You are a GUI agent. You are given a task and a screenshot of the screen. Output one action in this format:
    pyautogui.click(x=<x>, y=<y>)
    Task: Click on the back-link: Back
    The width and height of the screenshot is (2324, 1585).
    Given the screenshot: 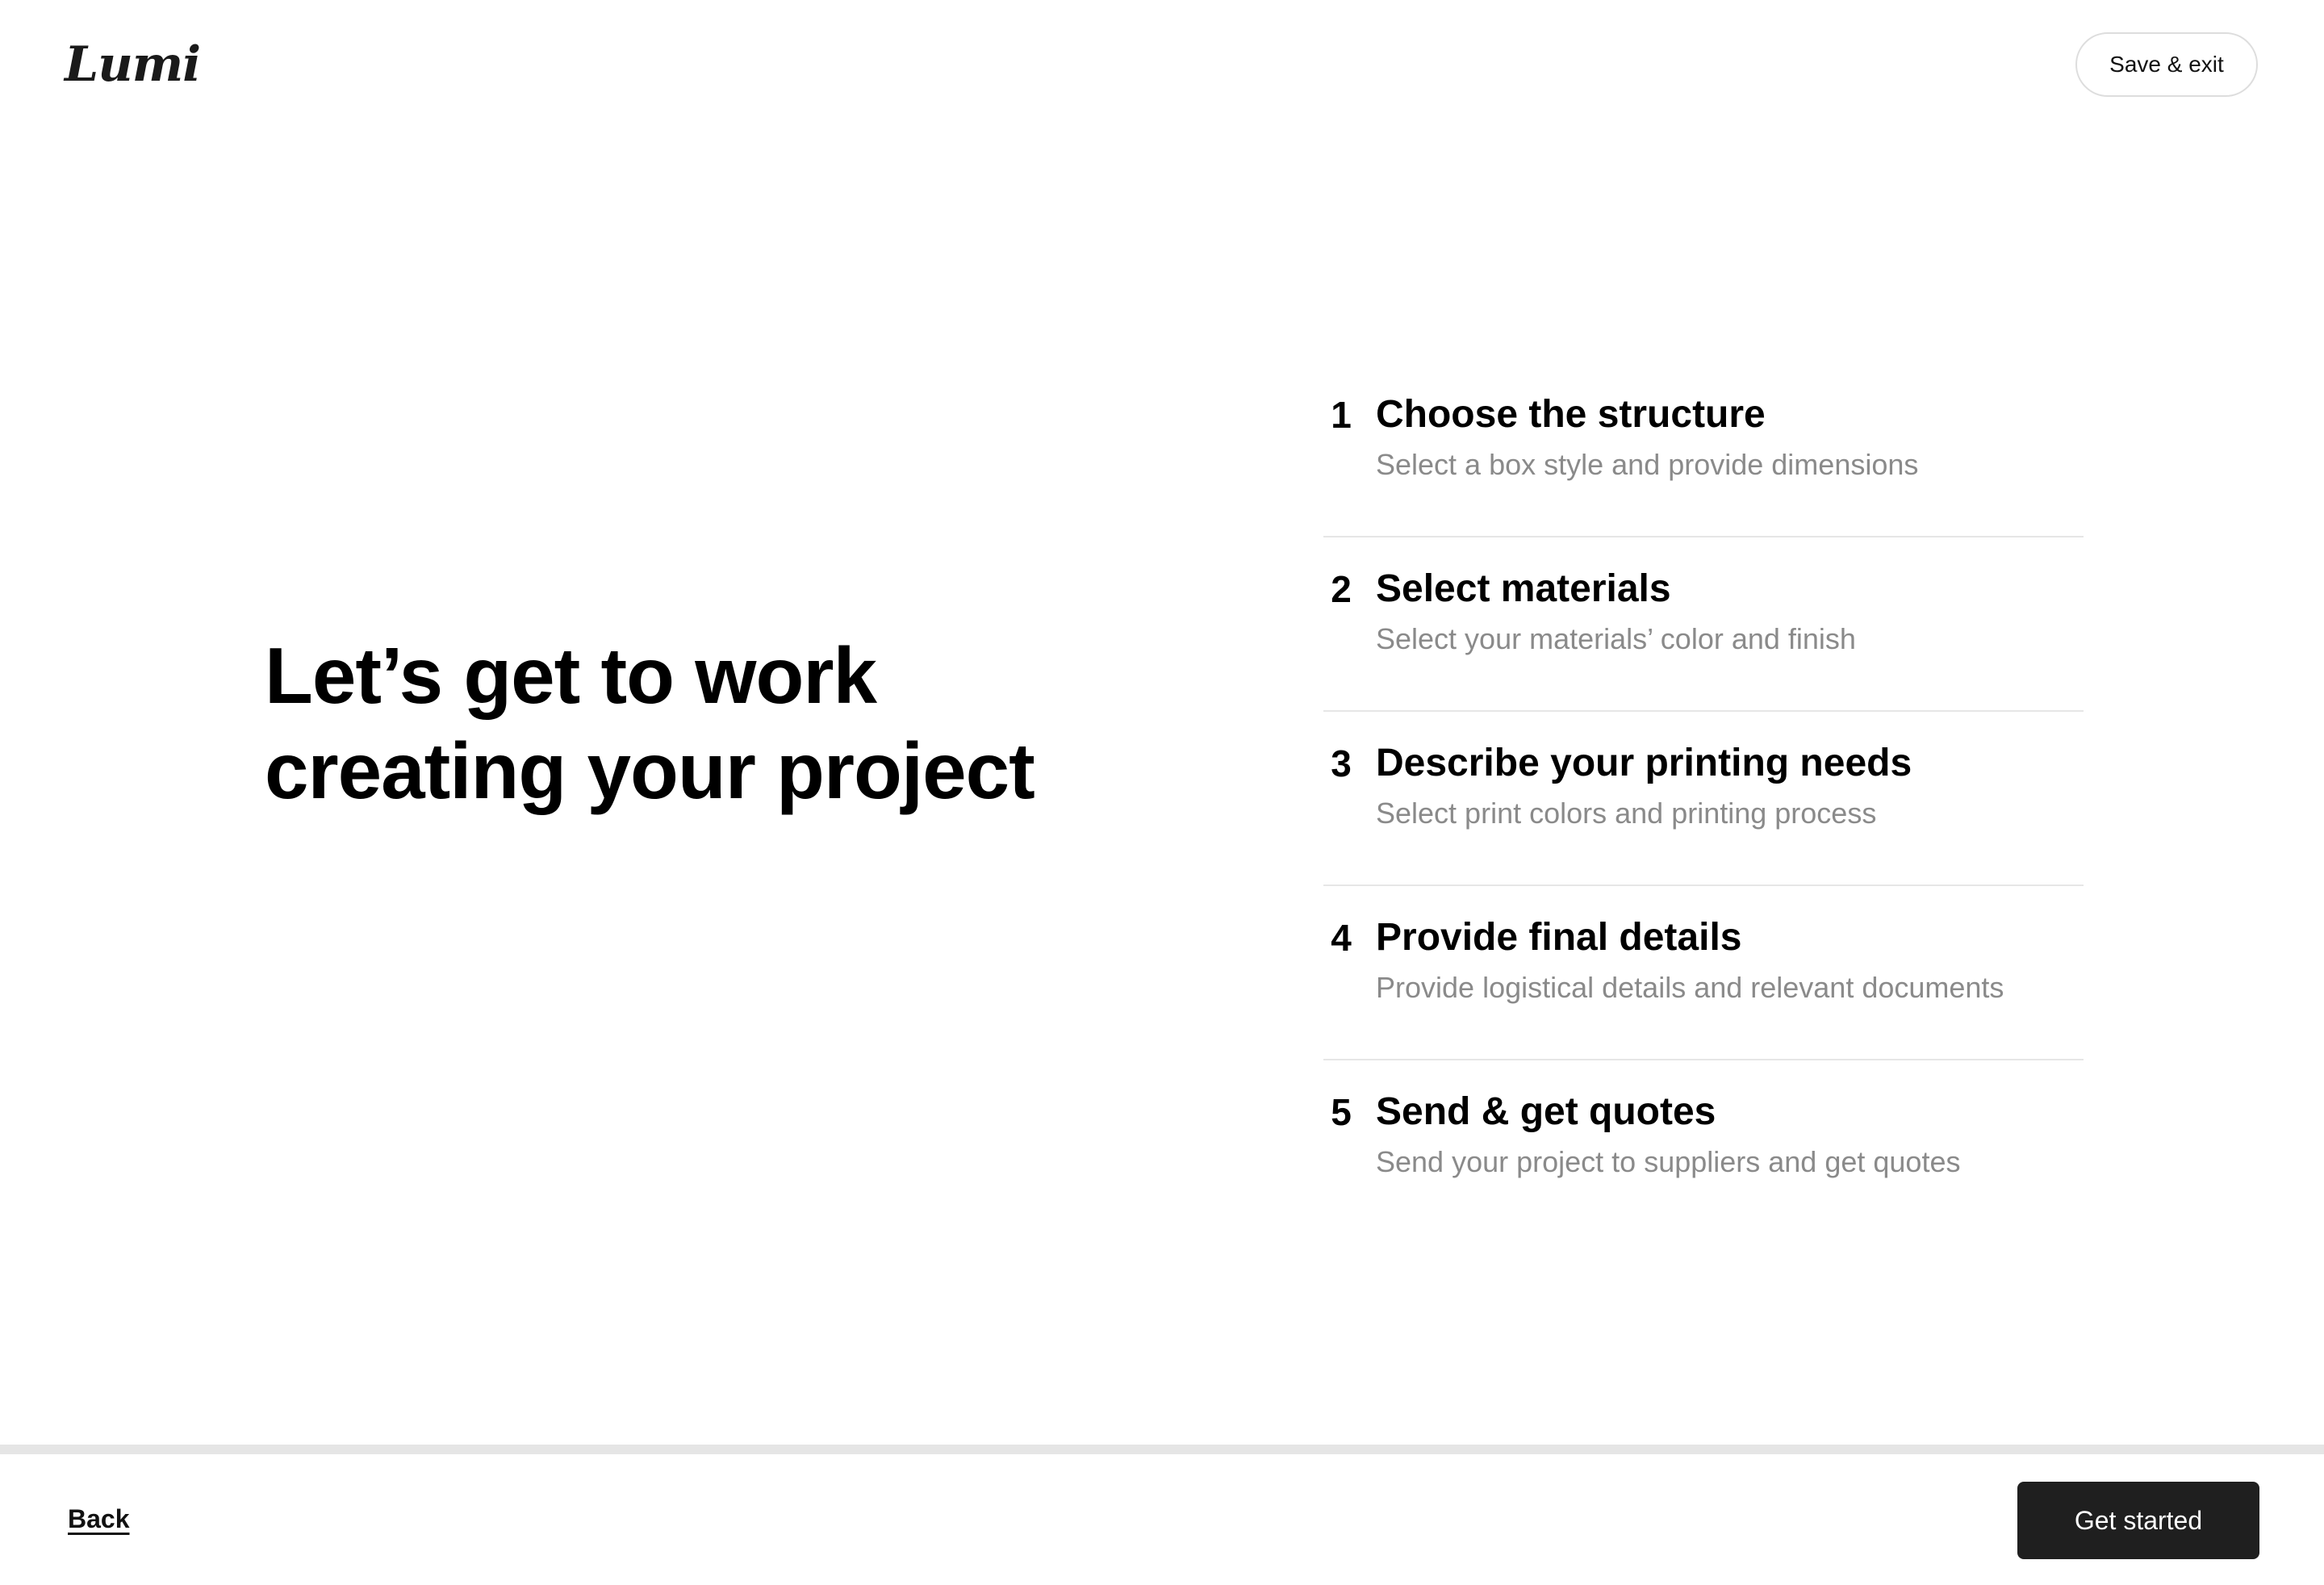 What is the action you would take?
    pyautogui.click(x=99, y=1519)
    